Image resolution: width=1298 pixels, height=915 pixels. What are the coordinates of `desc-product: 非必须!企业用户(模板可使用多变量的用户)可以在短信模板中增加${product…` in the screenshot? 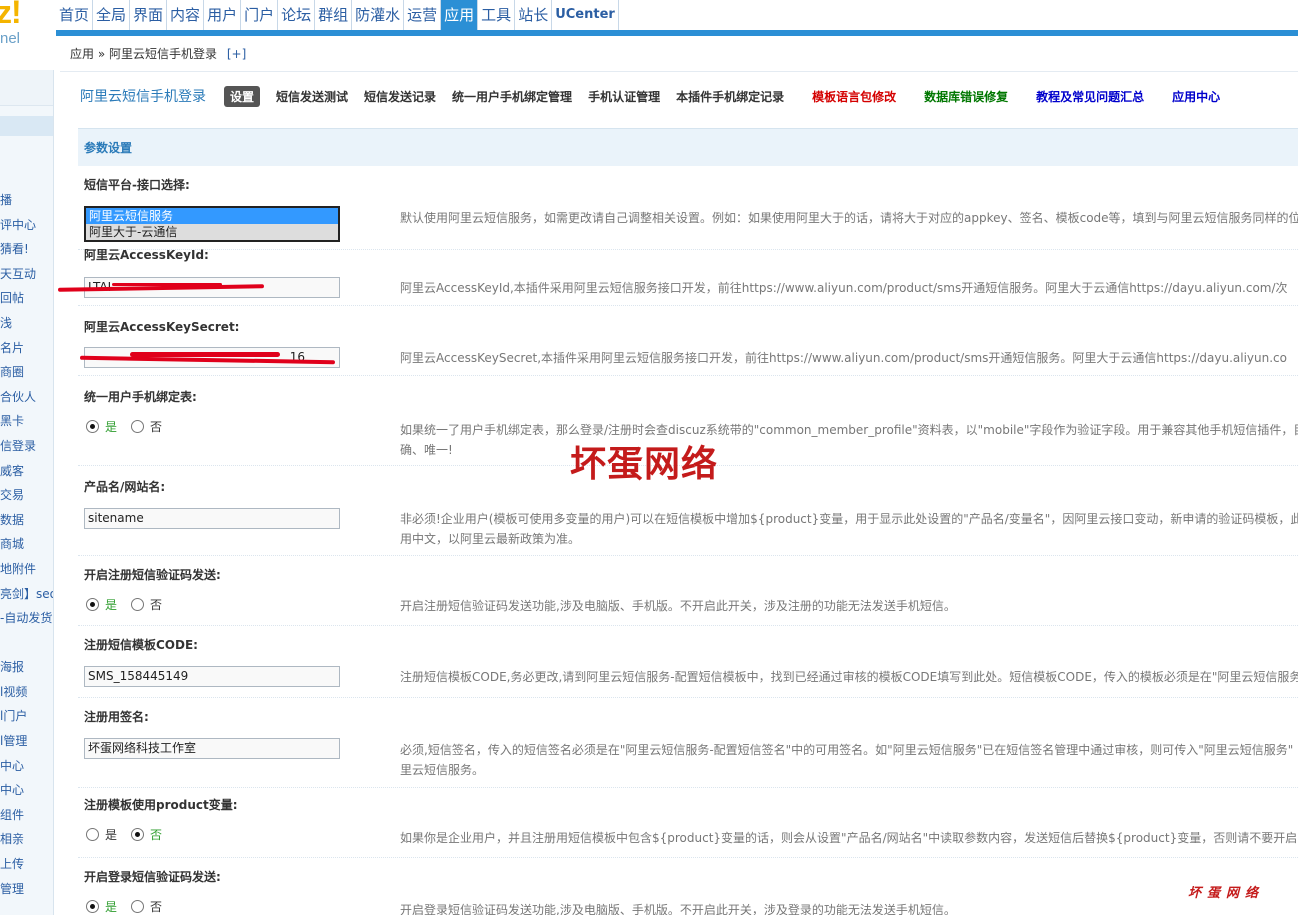 It's located at (849, 529).